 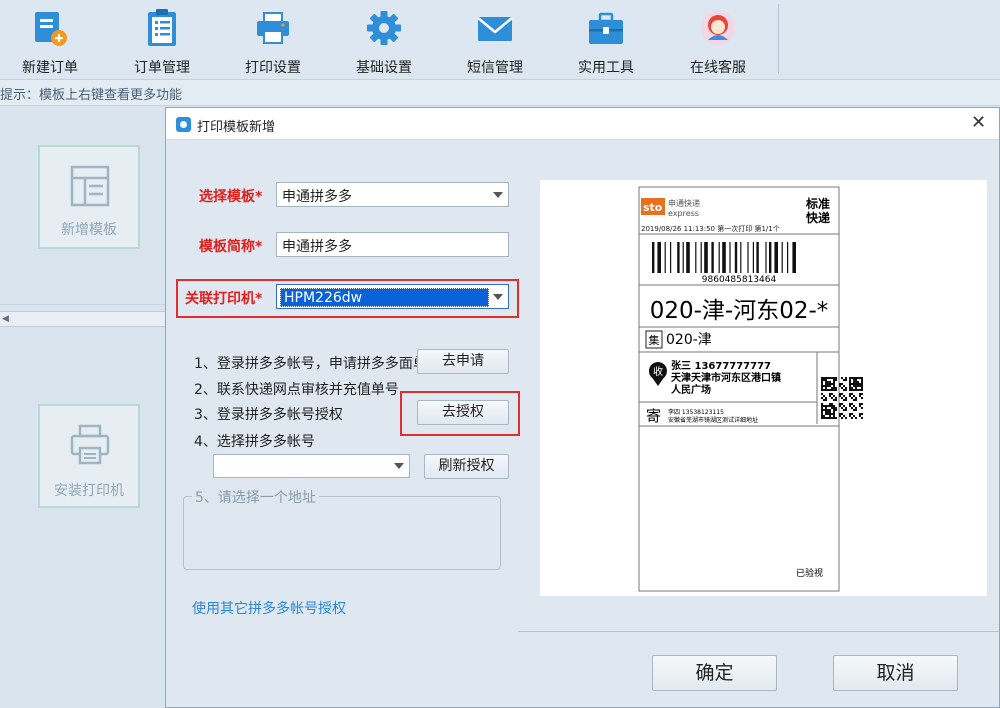 I want to click on toolbar-basic-settings: 基础设置, so click(x=384, y=41).